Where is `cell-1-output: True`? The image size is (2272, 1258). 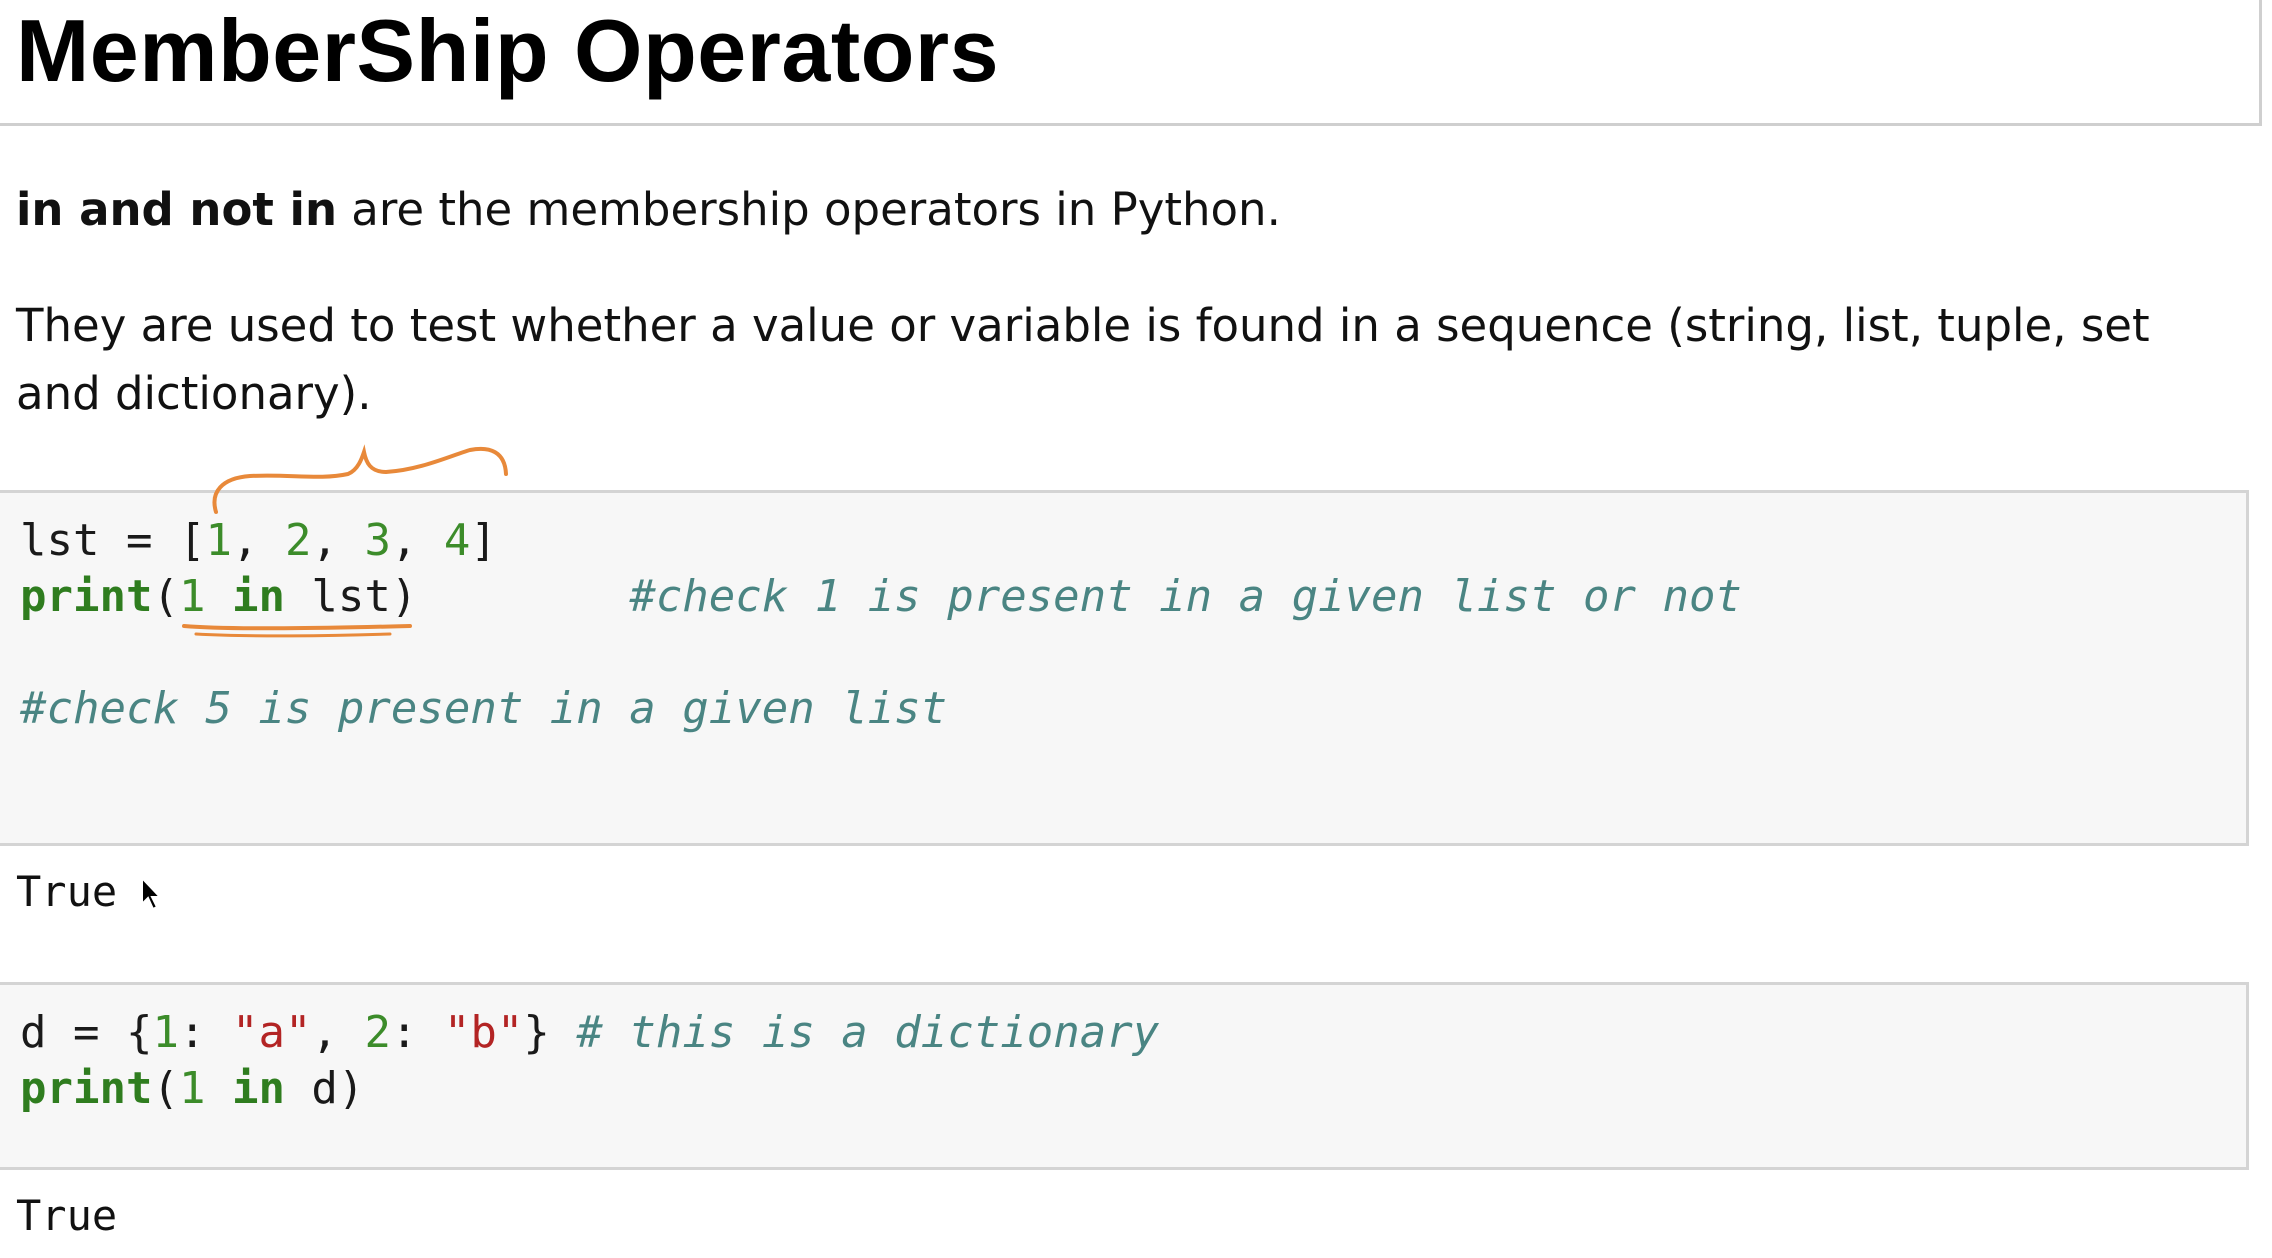
cell-1-output: True is located at coordinates (67, 891).